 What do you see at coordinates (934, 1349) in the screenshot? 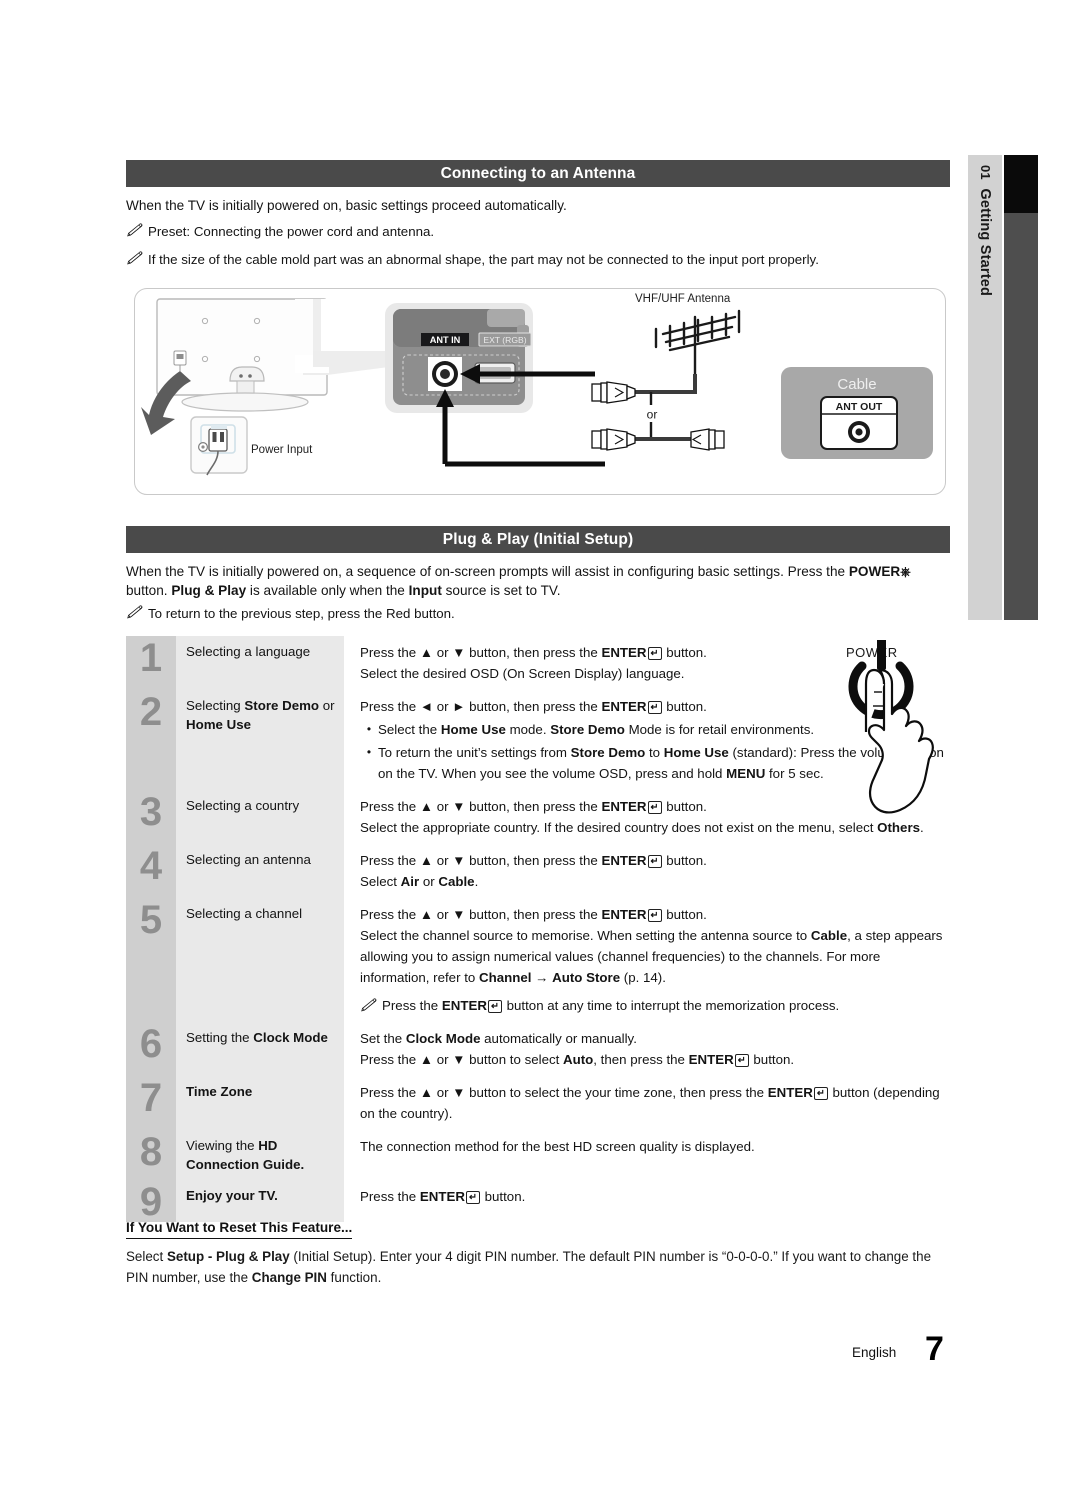
I see `footer-page-number: 7` at bounding box center [934, 1349].